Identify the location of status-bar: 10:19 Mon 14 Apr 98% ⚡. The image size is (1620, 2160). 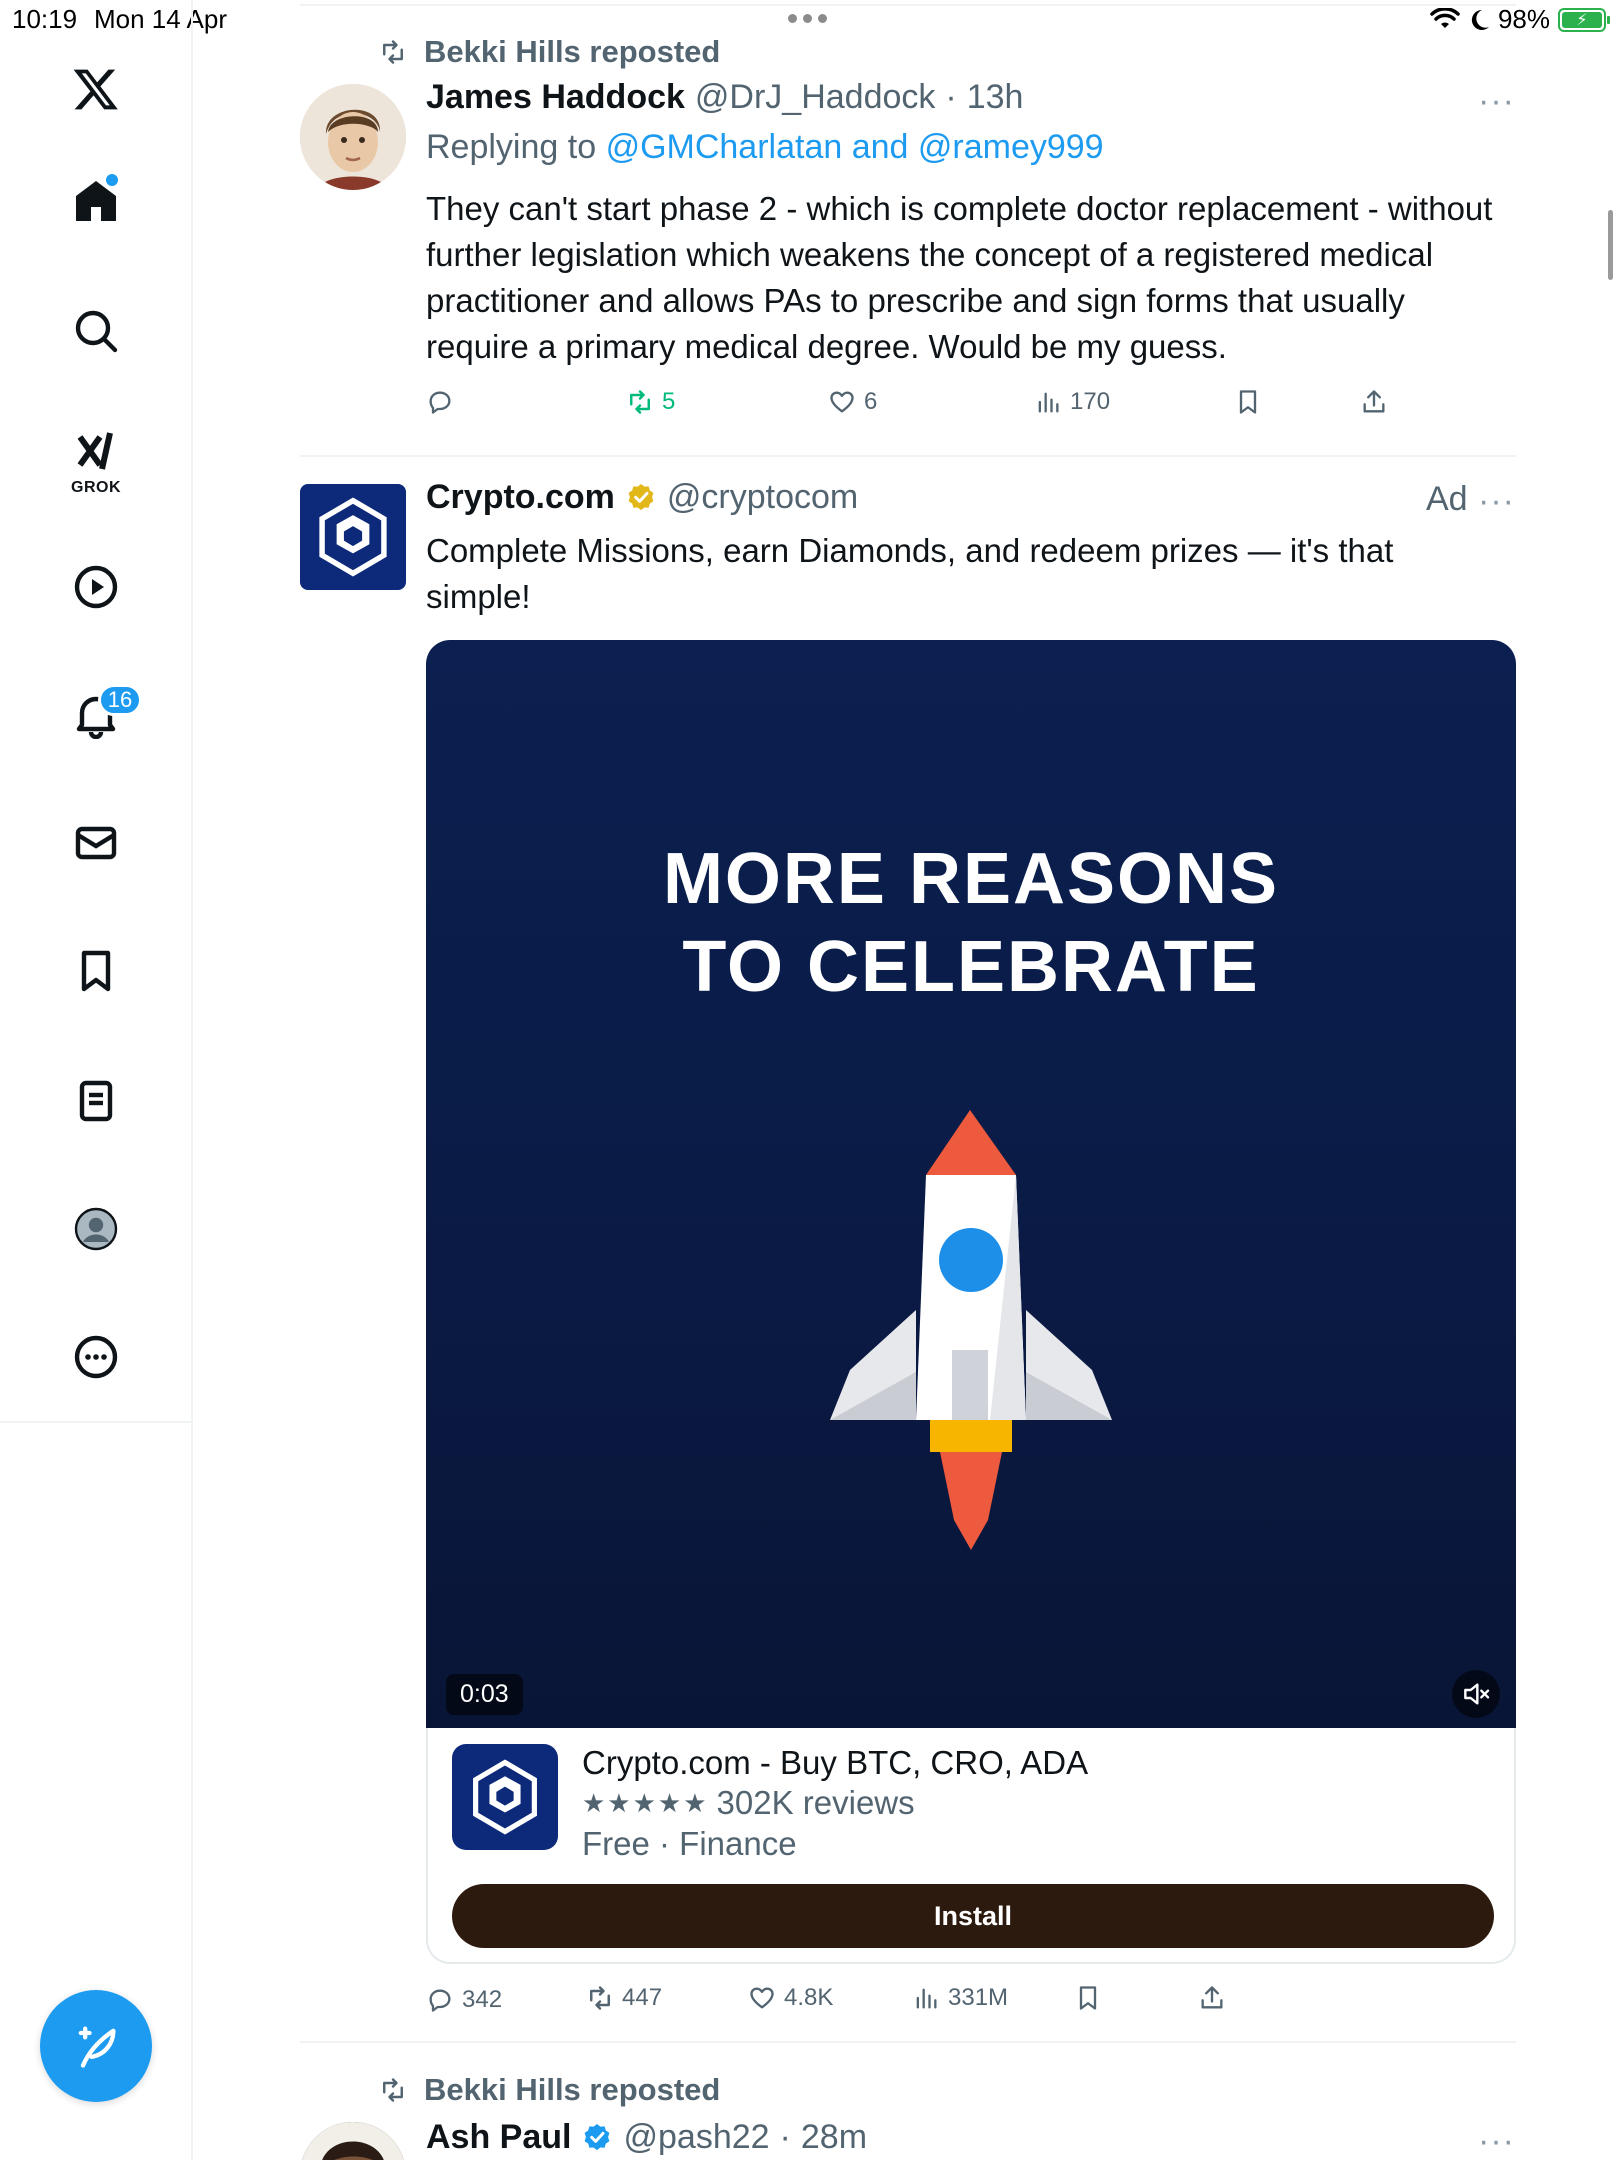
(810, 20).